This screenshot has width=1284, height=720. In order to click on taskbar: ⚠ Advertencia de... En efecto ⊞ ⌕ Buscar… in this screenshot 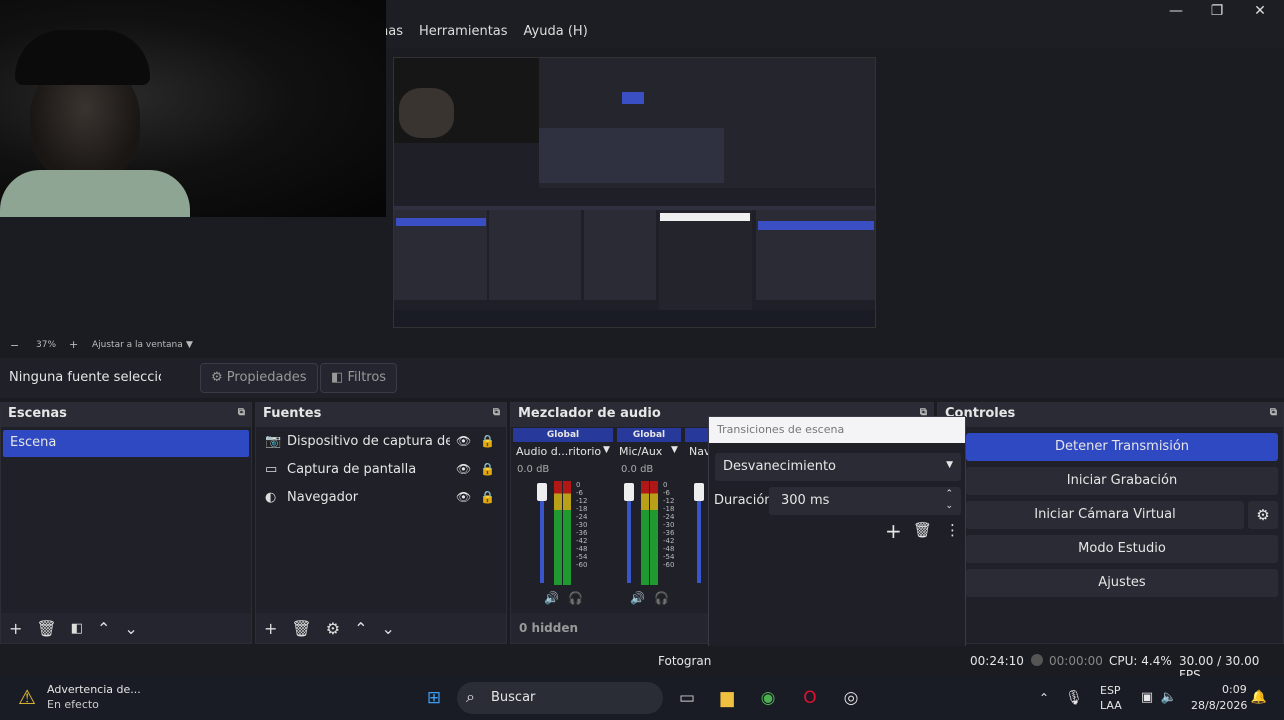, I will do `click(642, 698)`.